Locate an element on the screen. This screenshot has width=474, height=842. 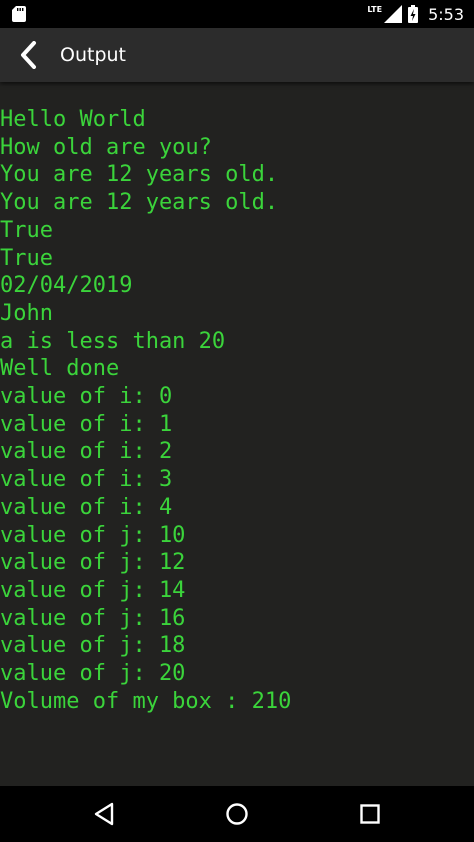
back-triangle-icon is located at coordinates (104, 814).